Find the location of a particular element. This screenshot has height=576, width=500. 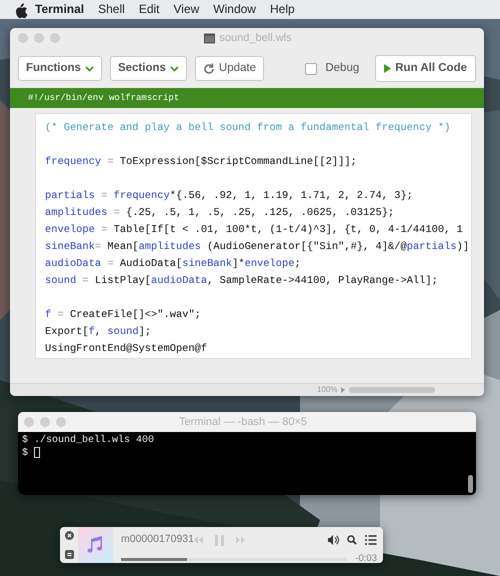

window-title: Terminal — -bash — 80×5 is located at coordinates (243, 422).